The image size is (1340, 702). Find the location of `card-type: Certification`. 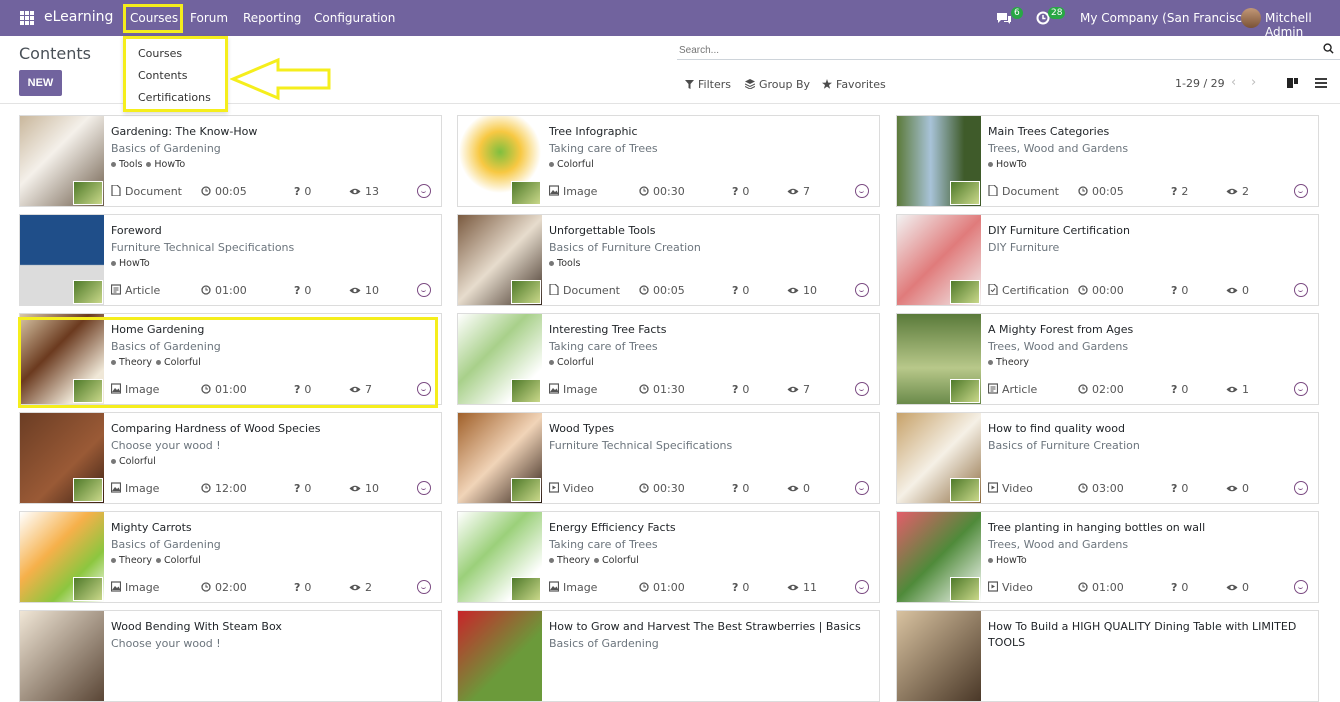

card-type: Certification is located at coordinates (1028, 290).